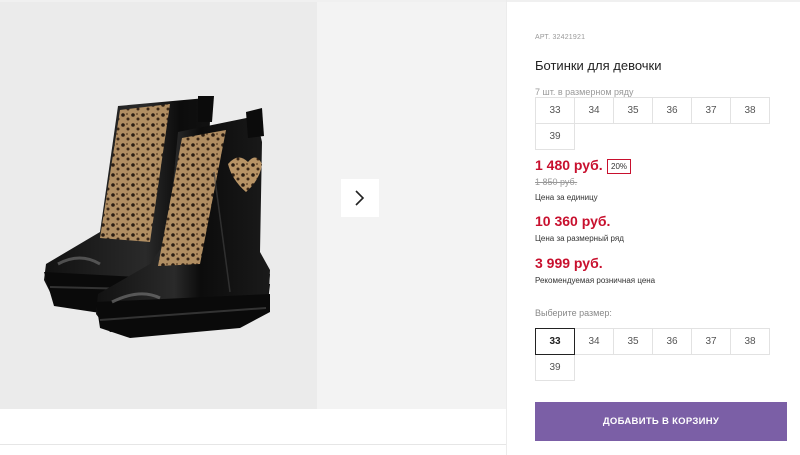 This screenshot has height=455, width=800. Describe the element at coordinates (569, 37) in the screenshot. I see `sku-value: 32421921` at that location.